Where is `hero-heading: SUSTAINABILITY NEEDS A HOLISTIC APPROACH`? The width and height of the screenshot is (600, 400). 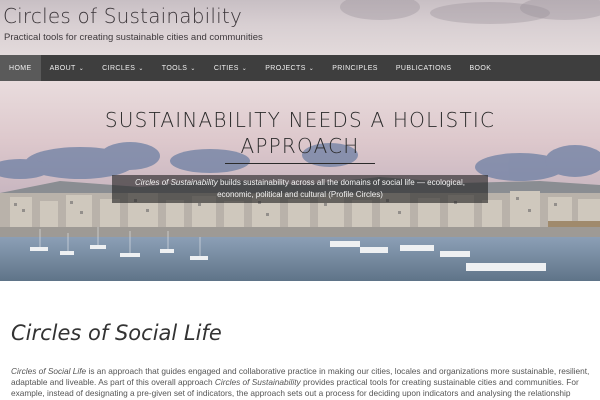
hero-heading: SUSTAINABILITY NEEDS A HOLISTIC APPROACH is located at coordinates (300, 133).